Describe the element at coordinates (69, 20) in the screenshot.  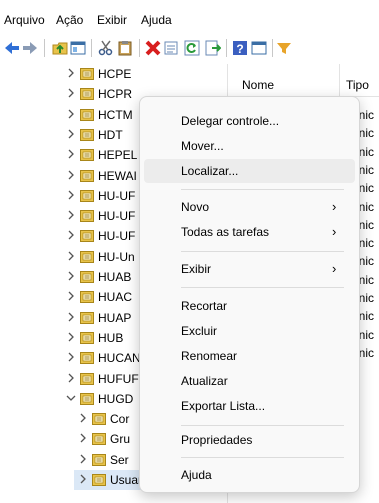
I see `menu-acao: Ação` at that location.